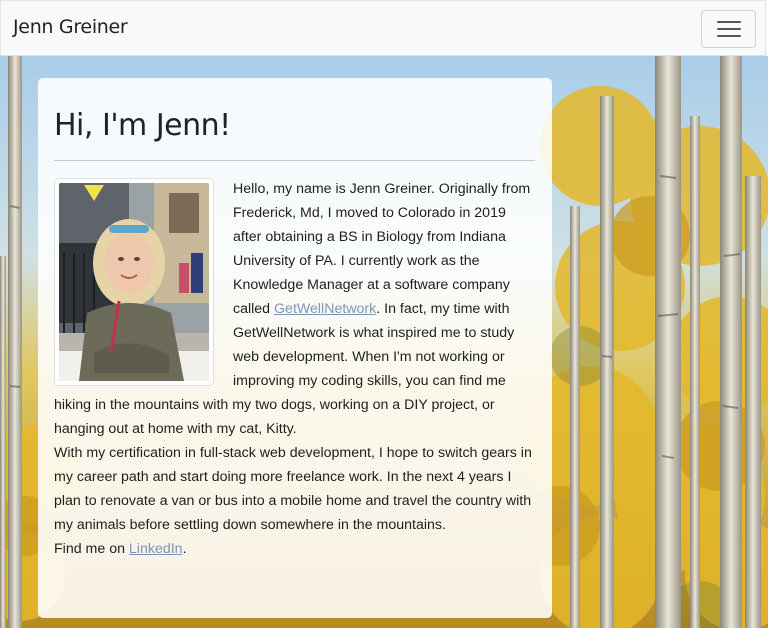 This screenshot has width=768, height=628. Describe the element at coordinates (728, 29) in the screenshot. I see `navbar-toggler-button` at that location.